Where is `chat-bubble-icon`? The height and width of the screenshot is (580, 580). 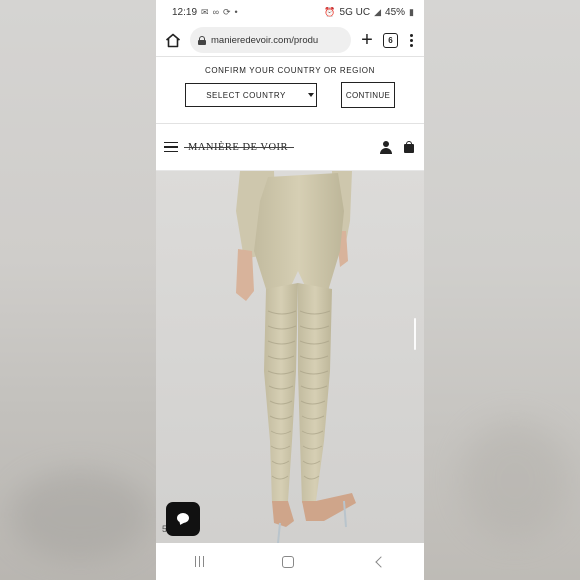
chat-bubble-icon is located at coordinates (183, 519).